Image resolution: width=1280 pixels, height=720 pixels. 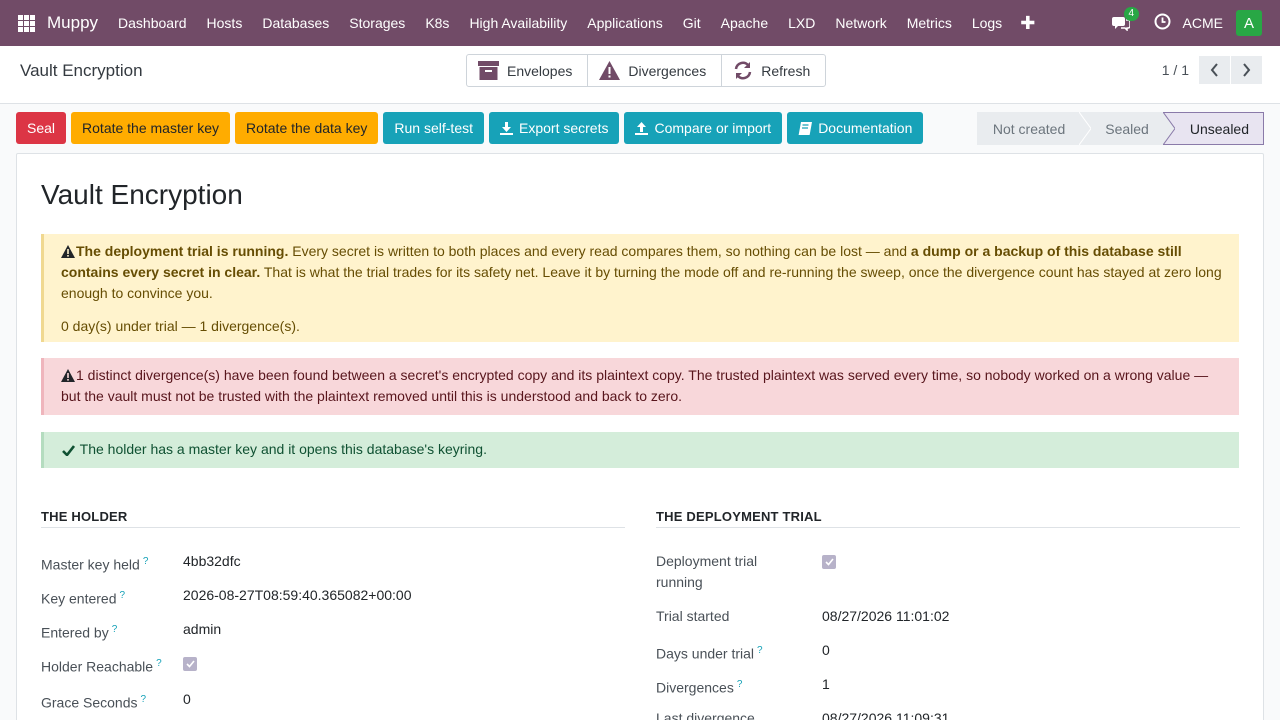 What do you see at coordinates (826, 650) in the screenshot?
I see `days-under-trial-value: 0` at bounding box center [826, 650].